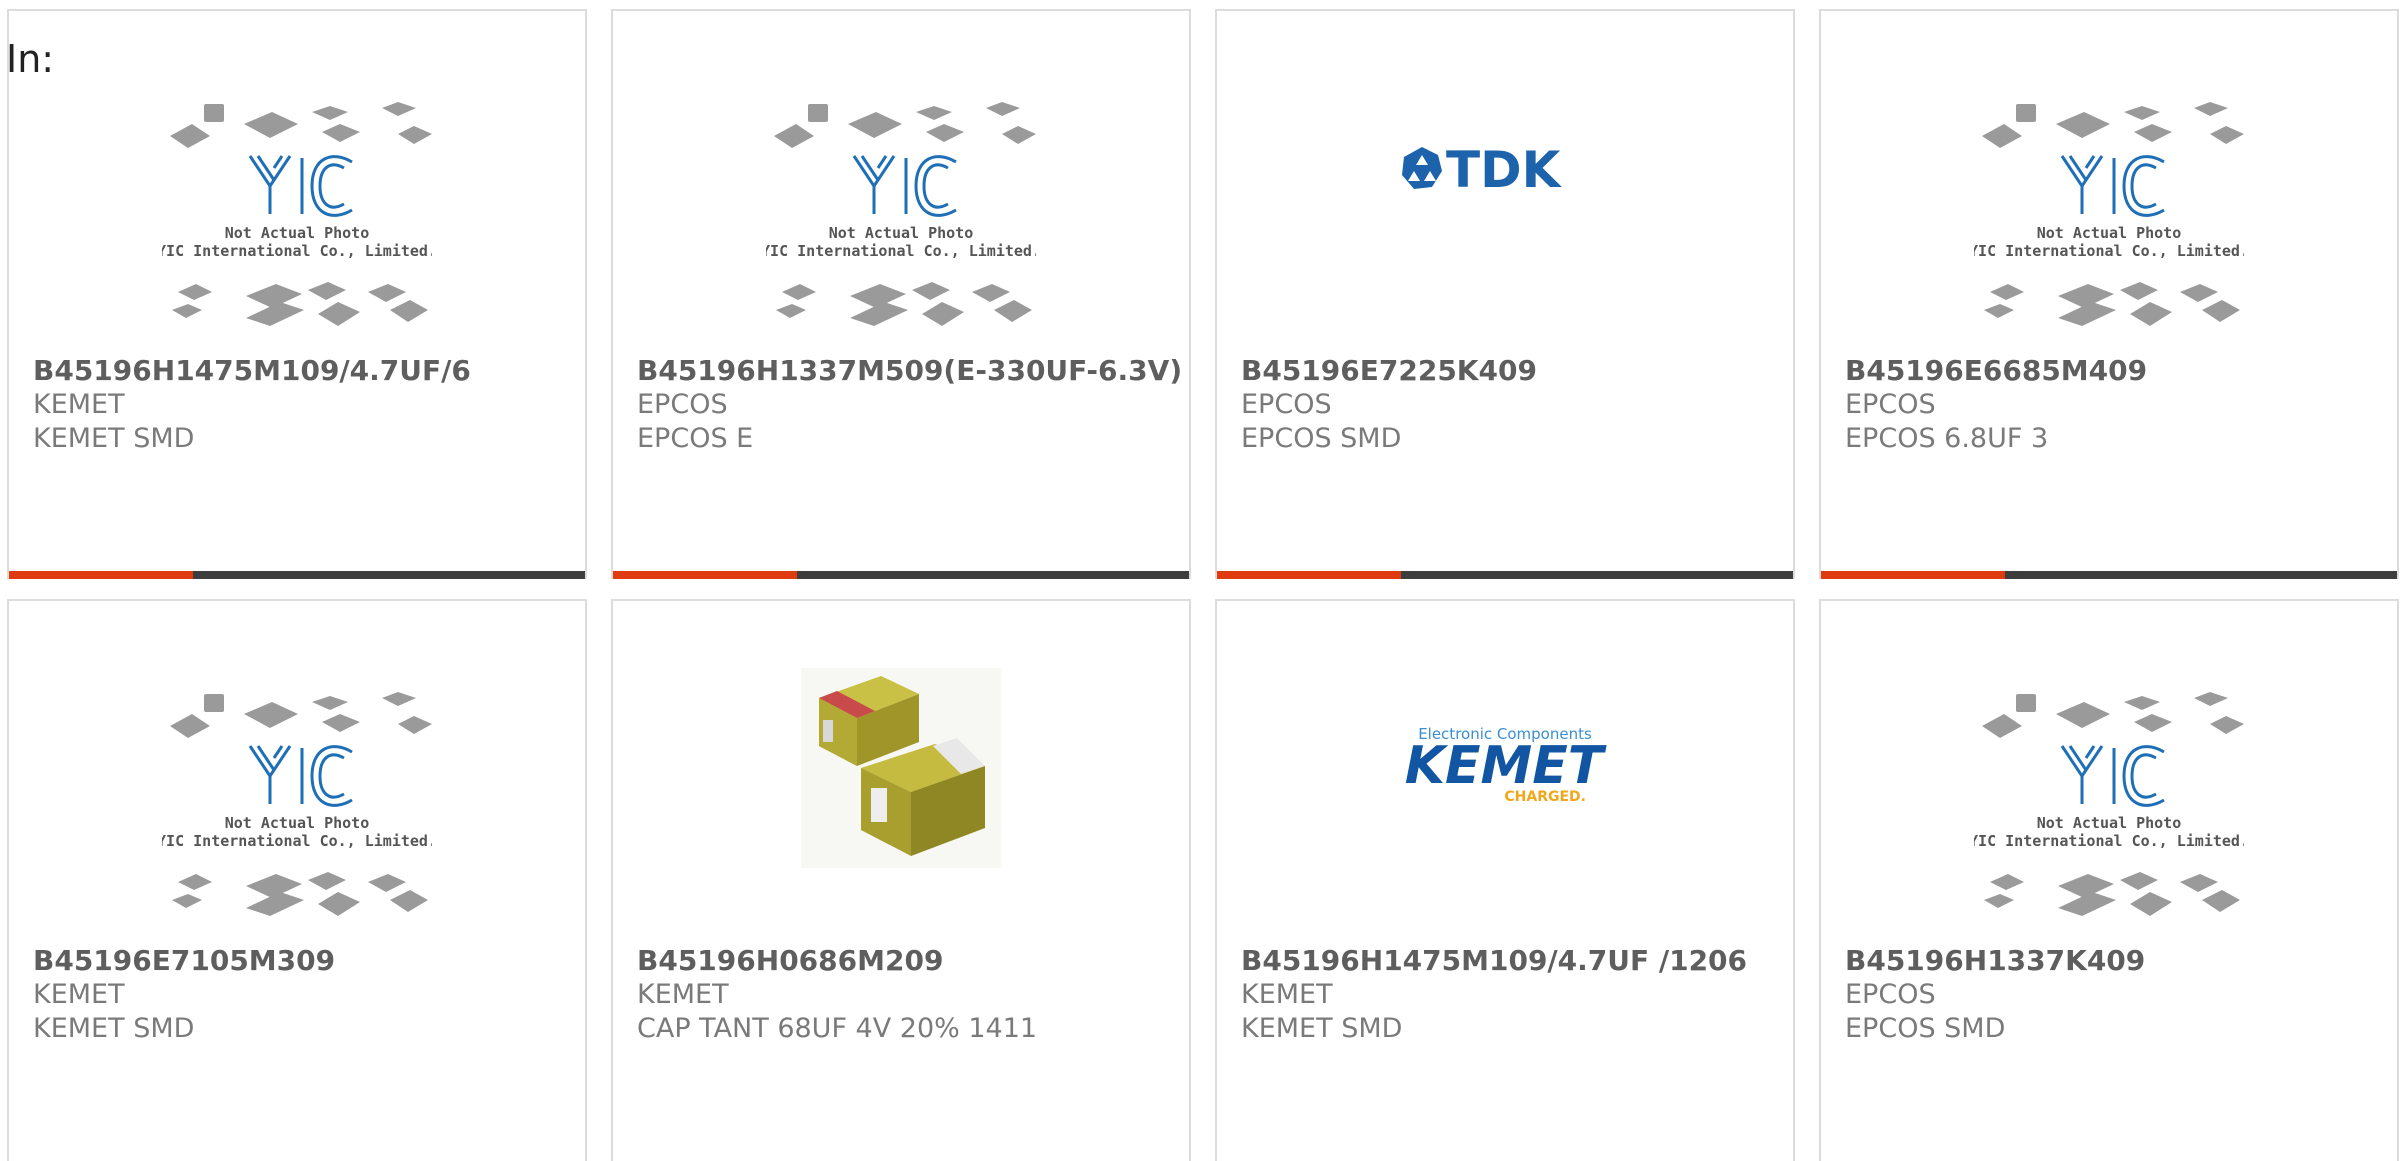 The width and height of the screenshot is (2403, 1161). I want to click on description: CAP TANT 68UF 4V 20% 1411, so click(837, 1028).